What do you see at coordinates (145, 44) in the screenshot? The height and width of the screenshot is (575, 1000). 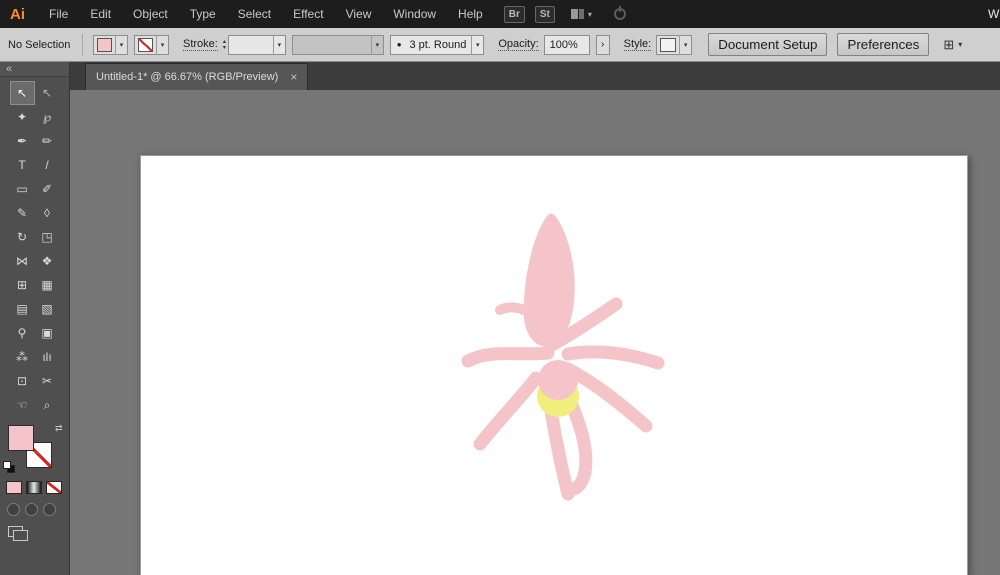 I see `stroke-none-swatch` at bounding box center [145, 44].